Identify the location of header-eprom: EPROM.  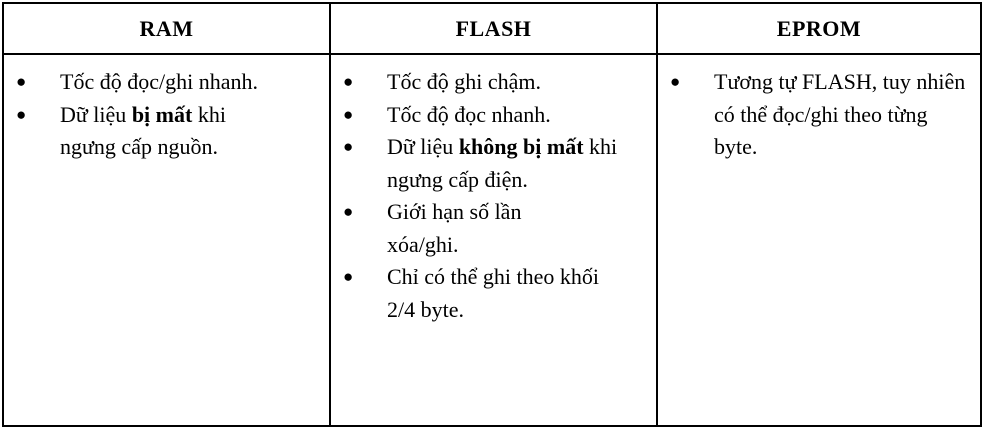
(819, 29).